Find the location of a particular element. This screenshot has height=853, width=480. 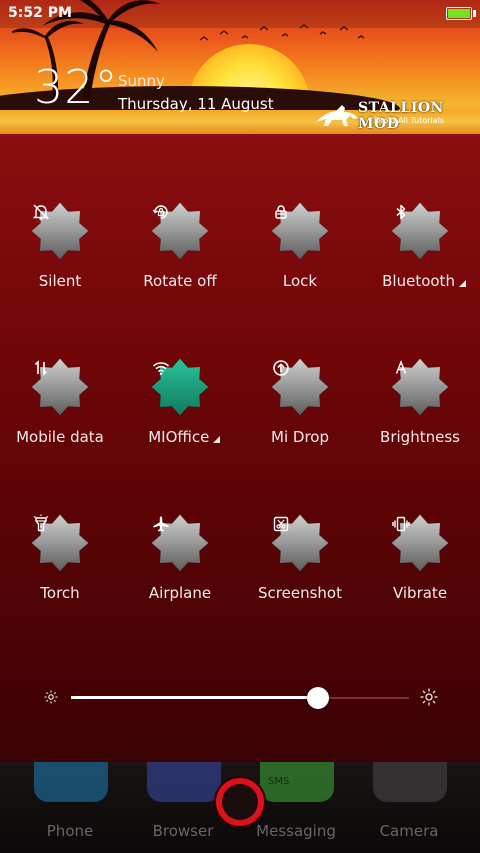

toggle-rotate-off: Rotate off is located at coordinates (180, 262).